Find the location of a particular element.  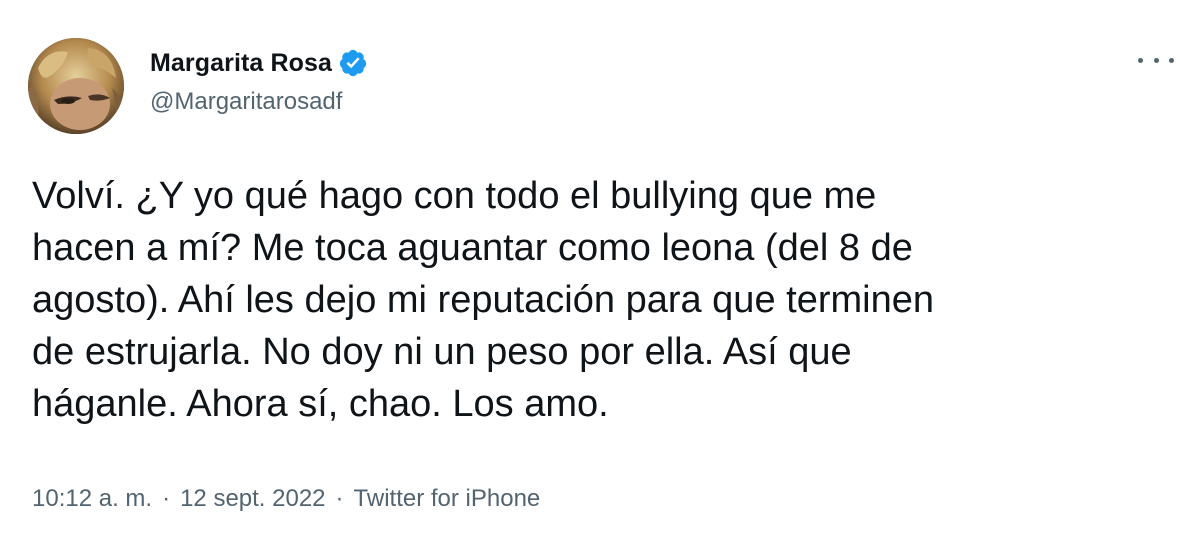

author-name-row: Margarita Rosa is located at coordinates (259, 63).